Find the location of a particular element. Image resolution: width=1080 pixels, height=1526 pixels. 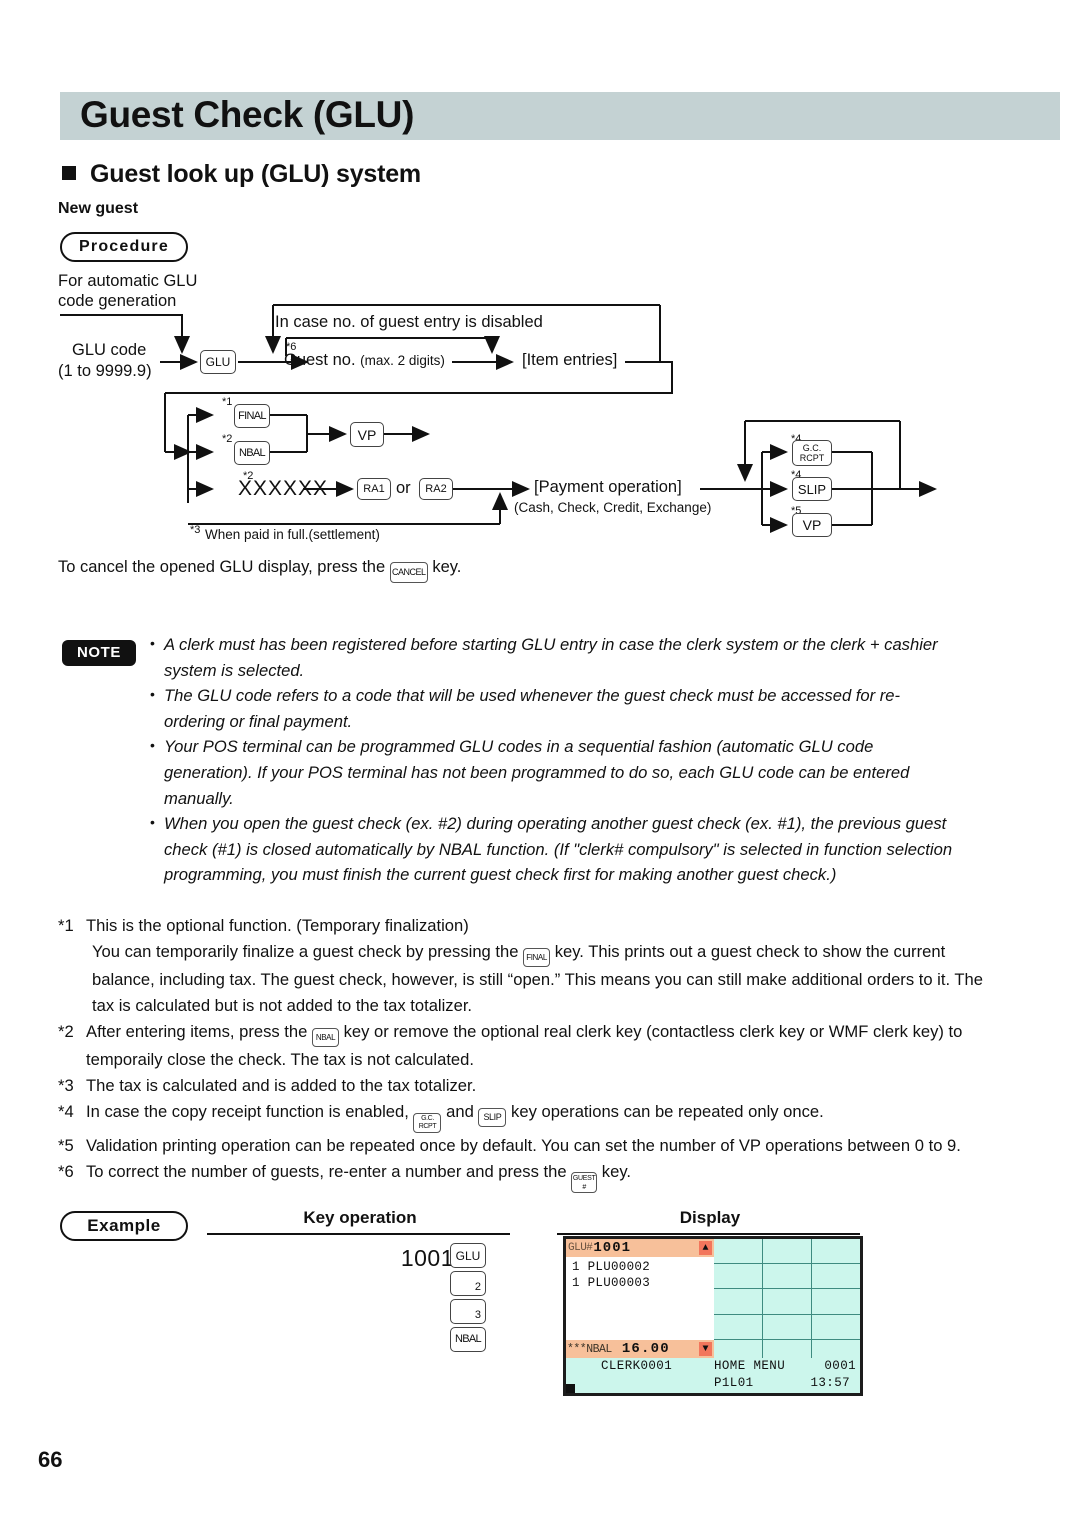

lcd-register-number: 0001 is located at coordinates (840, 1366).